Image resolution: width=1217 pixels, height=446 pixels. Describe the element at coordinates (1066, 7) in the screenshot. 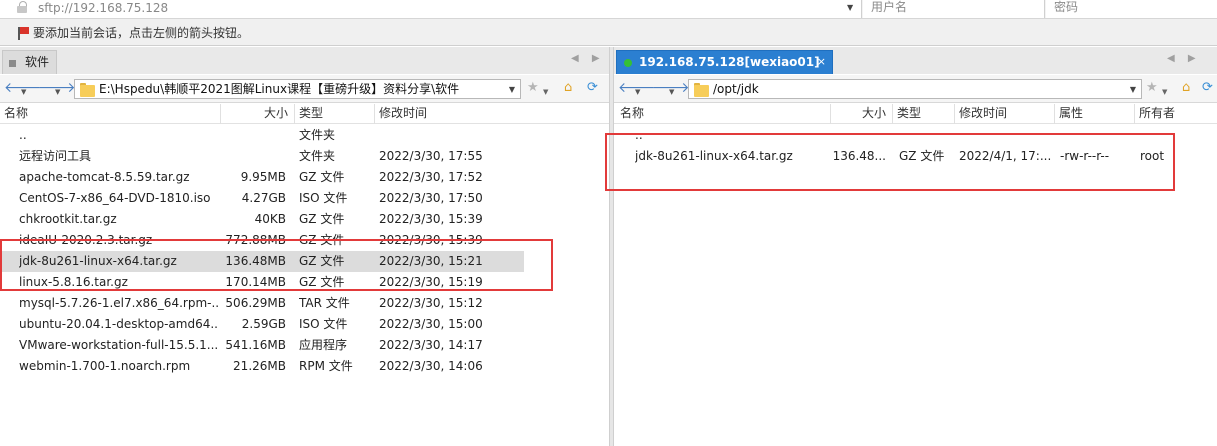

I see `password-placeholder: 密码` at that location.